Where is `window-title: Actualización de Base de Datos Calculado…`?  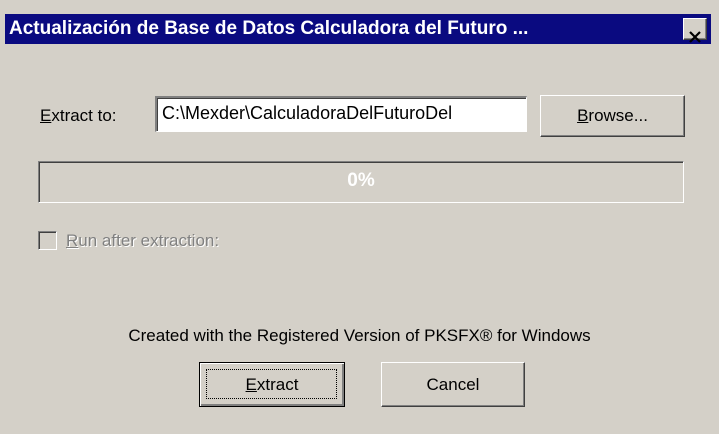 window-title: Actualización de Base de Datos Calculado… is located at coordinates (269, 28).